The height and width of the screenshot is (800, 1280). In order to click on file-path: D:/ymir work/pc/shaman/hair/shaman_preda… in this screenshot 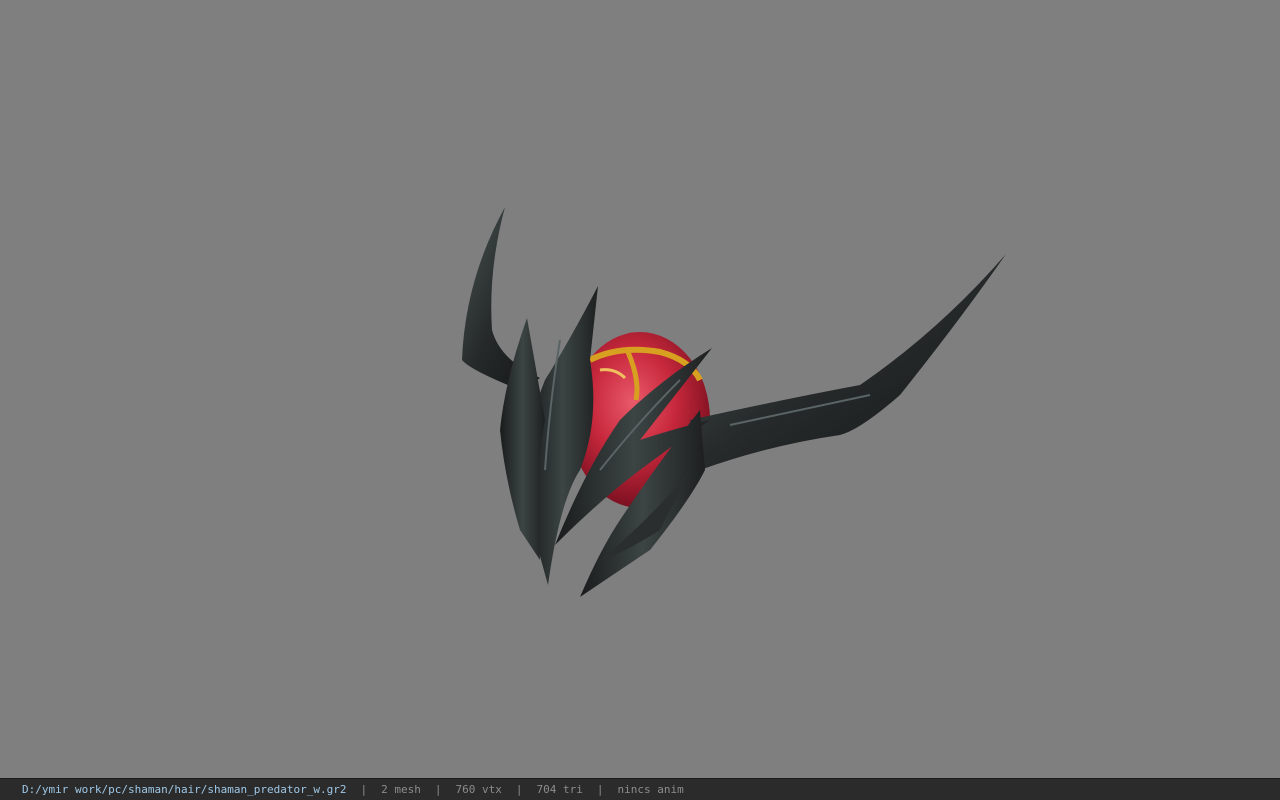, I will do `click(184, 789)`.